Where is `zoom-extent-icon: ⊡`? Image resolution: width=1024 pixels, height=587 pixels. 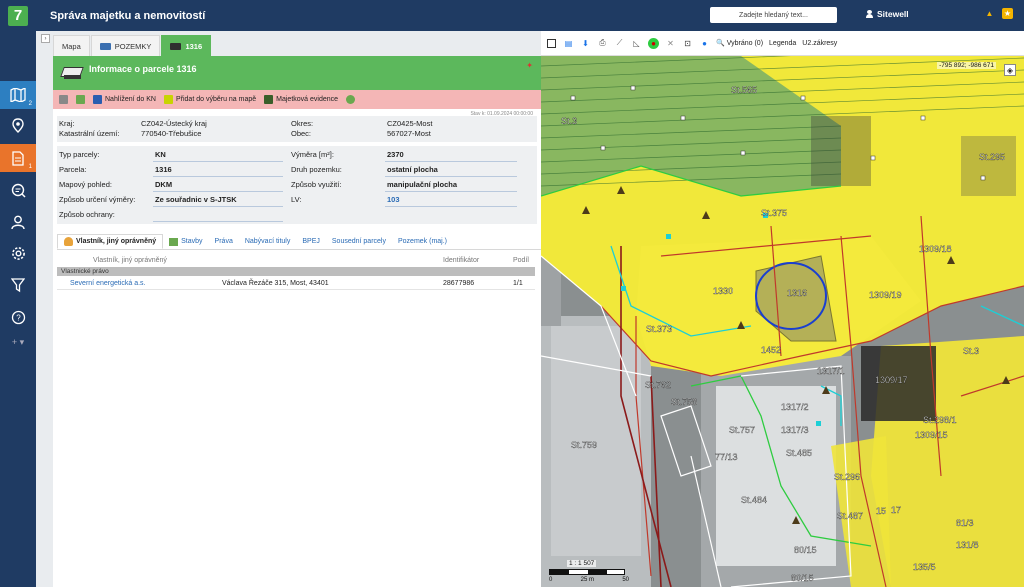
zoom-extent-icon: ⊡ is located at coordinates (687, 43).